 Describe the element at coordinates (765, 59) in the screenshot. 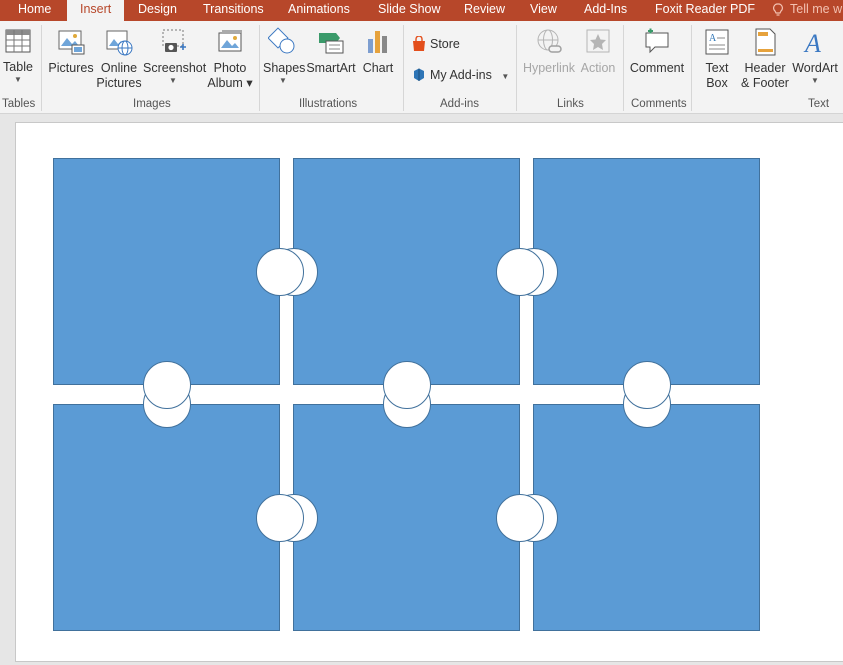

I see `header-footer-button: Header & Footer` at that location.